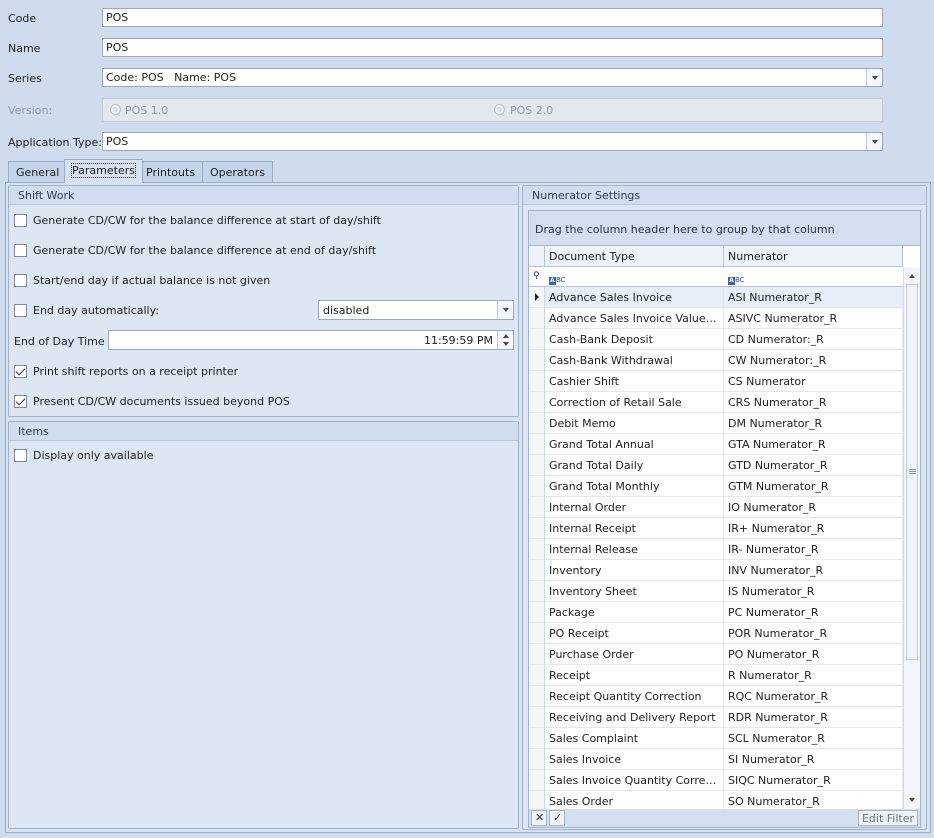 The image size is (934, 838). What do you see at coordinates (557, 818) in the screenshot?
I see `enable-filter-icon: ✓` at bounding box center [557, 818].